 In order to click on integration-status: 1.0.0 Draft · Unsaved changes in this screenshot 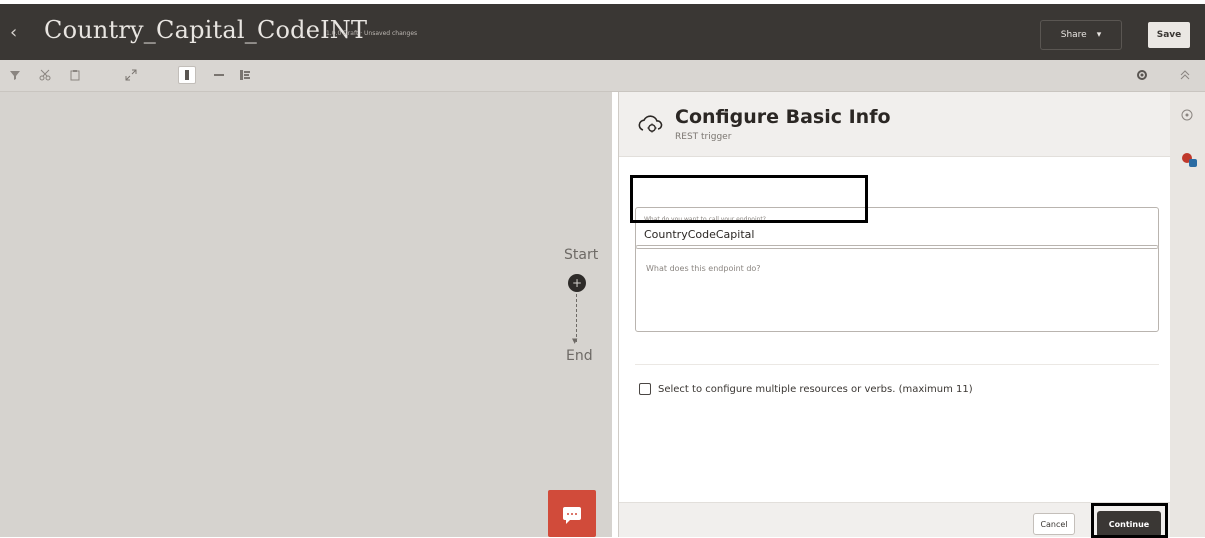, I will do `click(372, 33)`.